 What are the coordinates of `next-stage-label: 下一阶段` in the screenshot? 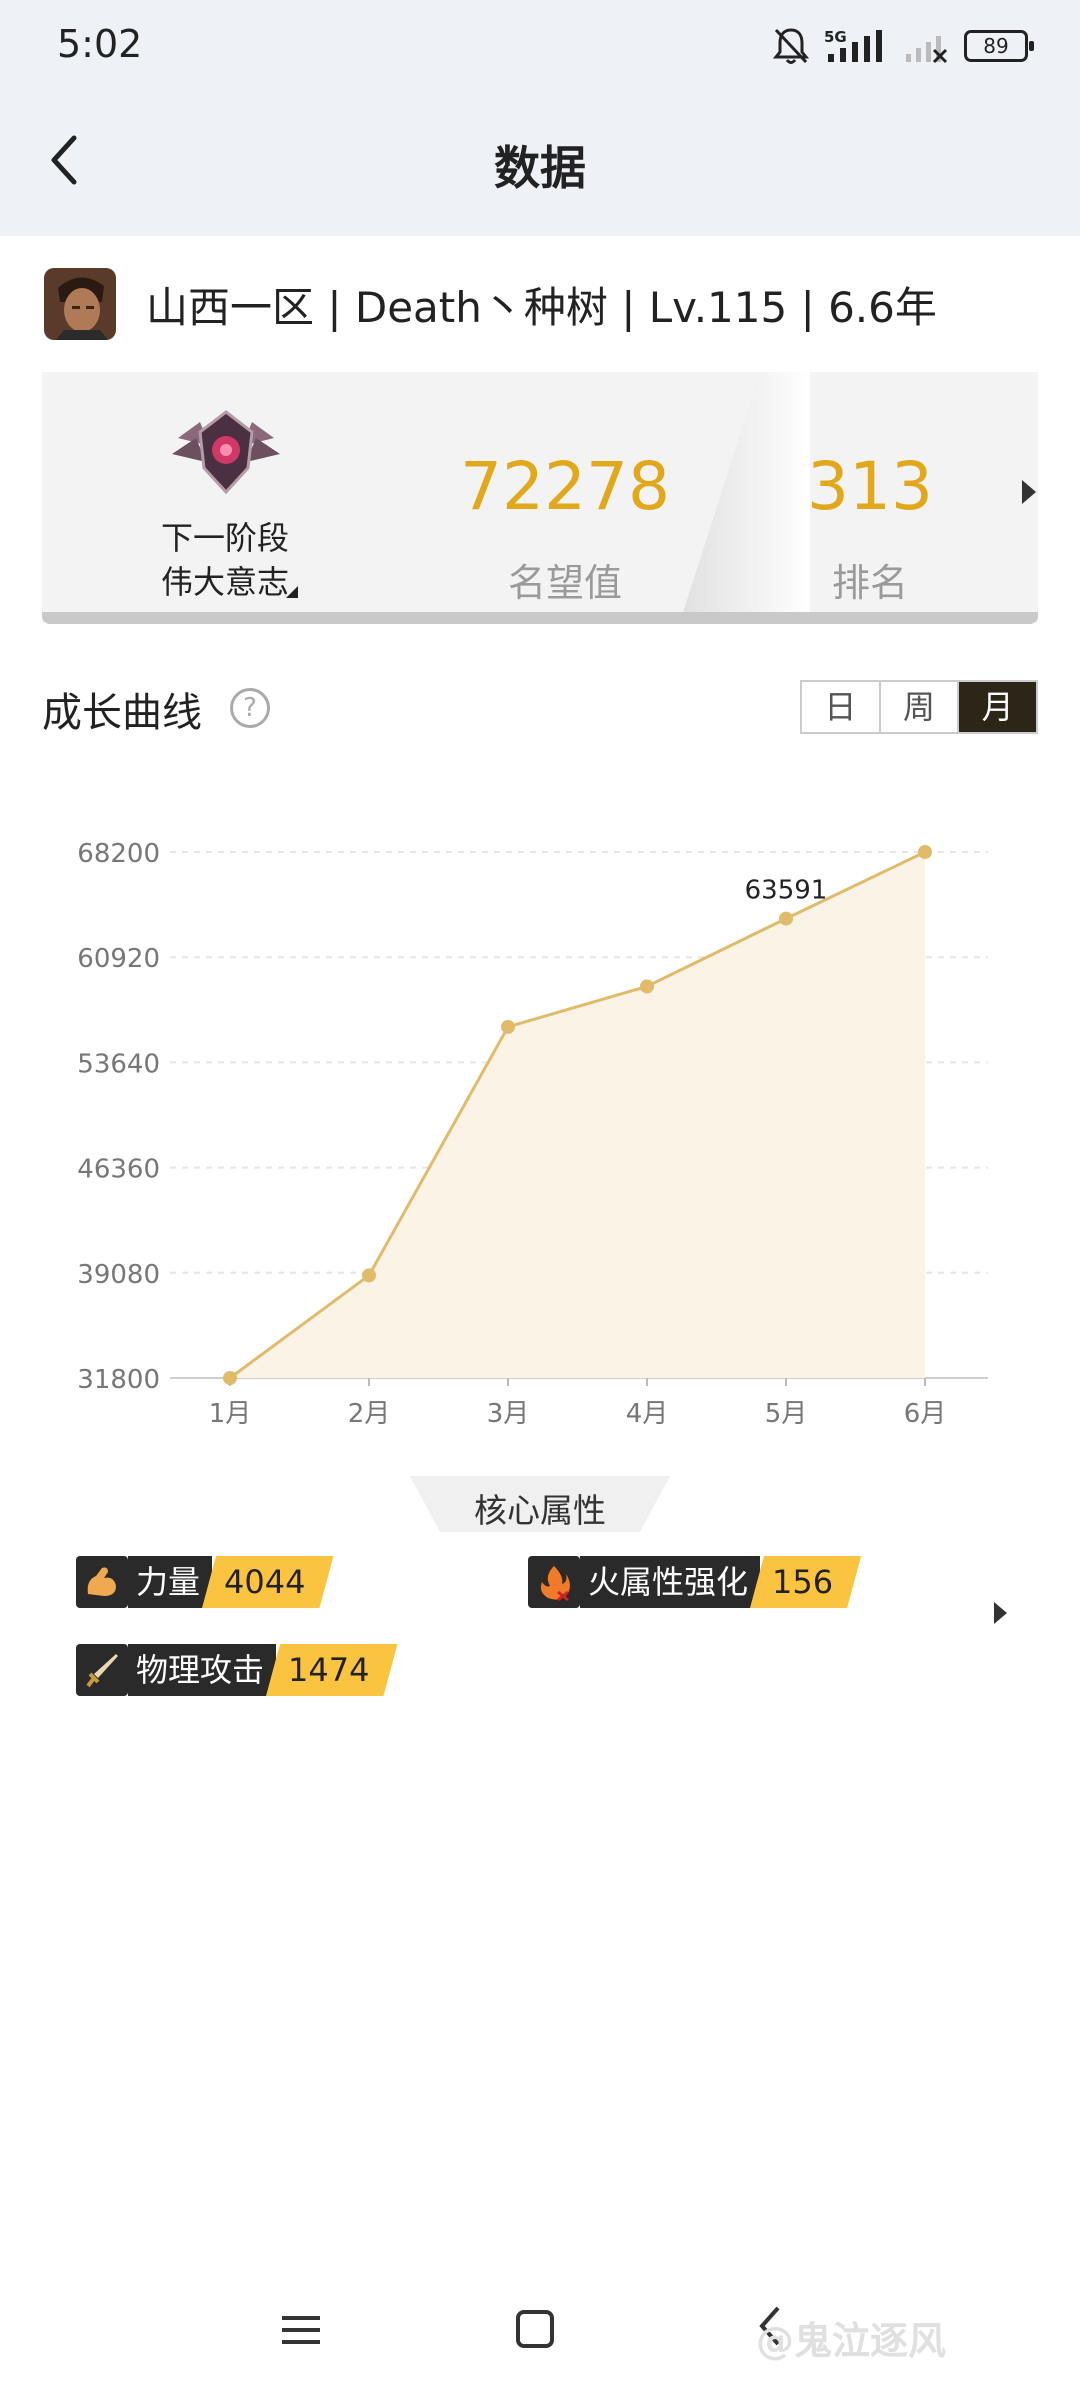 It's located at (224, 538).